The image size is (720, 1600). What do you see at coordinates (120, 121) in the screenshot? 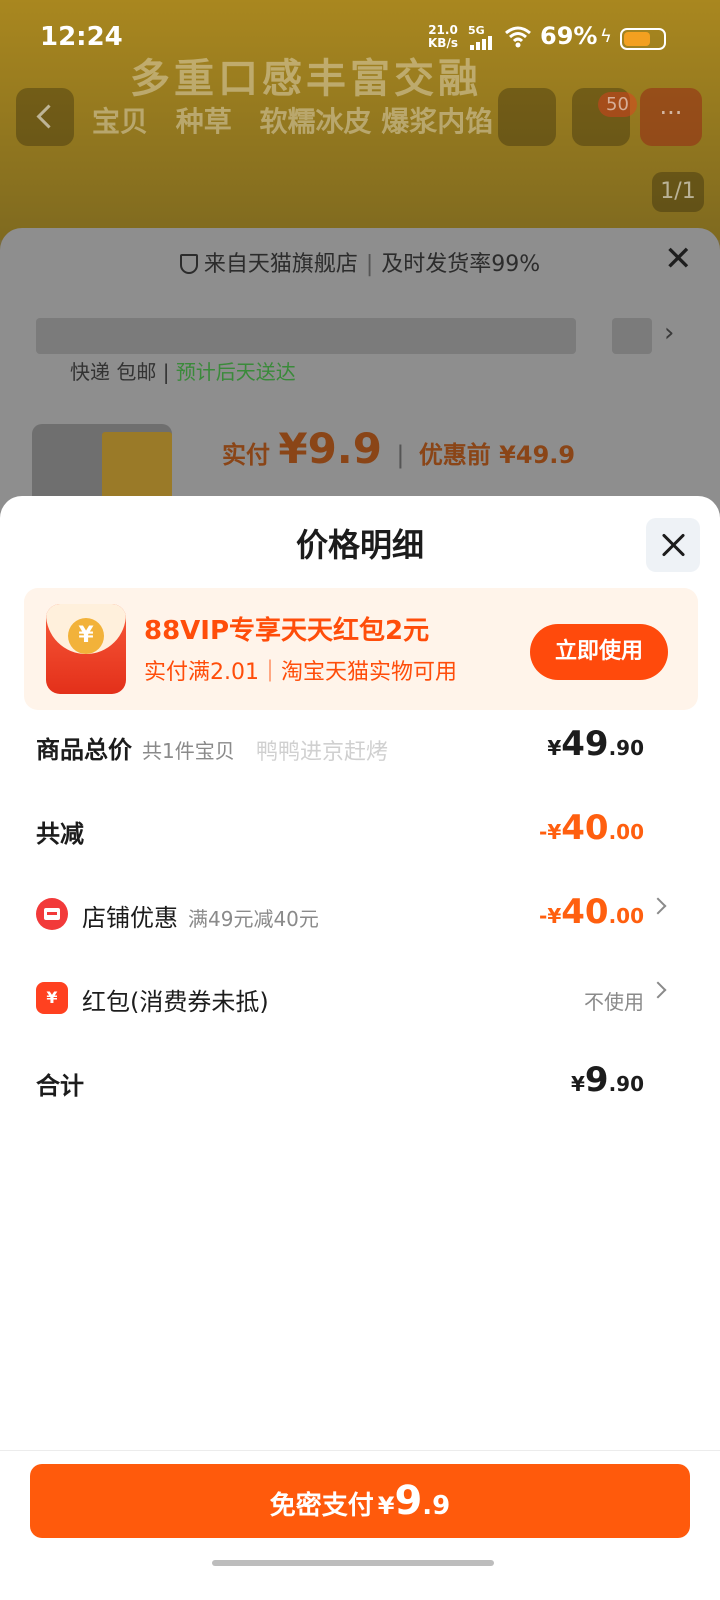
I see `tab-item: 宝贝` at bounding box center [120, 121].